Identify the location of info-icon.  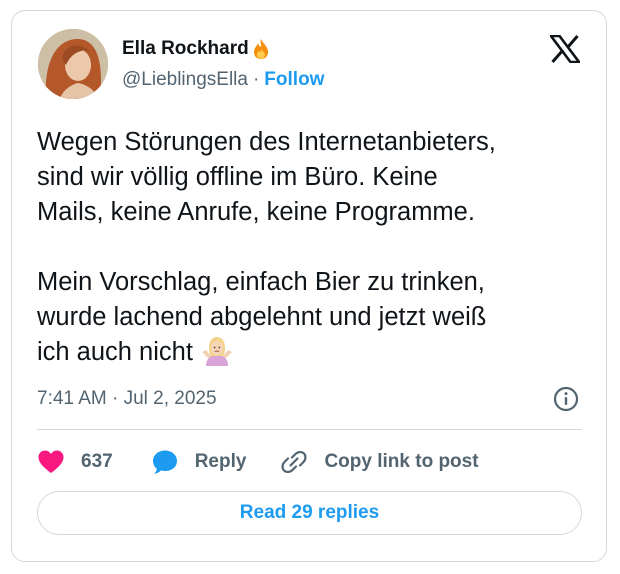
(566, 399).